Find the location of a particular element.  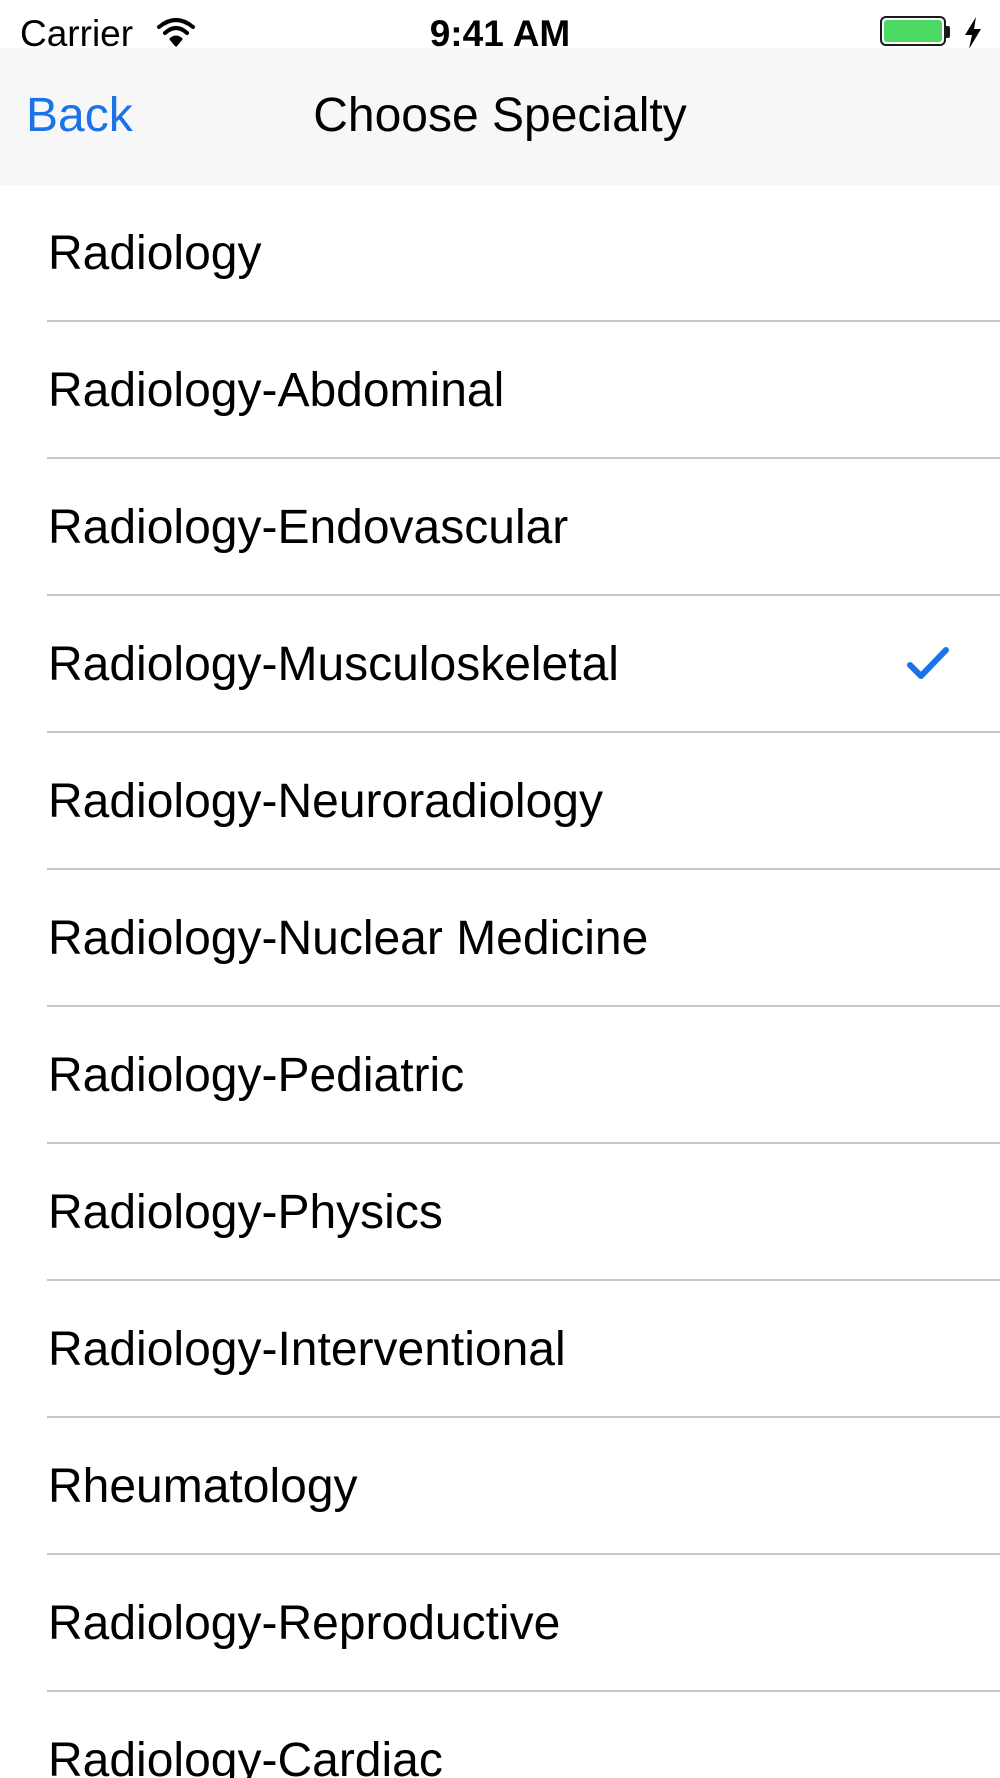

list-item: Radiology-Nuclear Medicine is located at coordinates (500, 938).